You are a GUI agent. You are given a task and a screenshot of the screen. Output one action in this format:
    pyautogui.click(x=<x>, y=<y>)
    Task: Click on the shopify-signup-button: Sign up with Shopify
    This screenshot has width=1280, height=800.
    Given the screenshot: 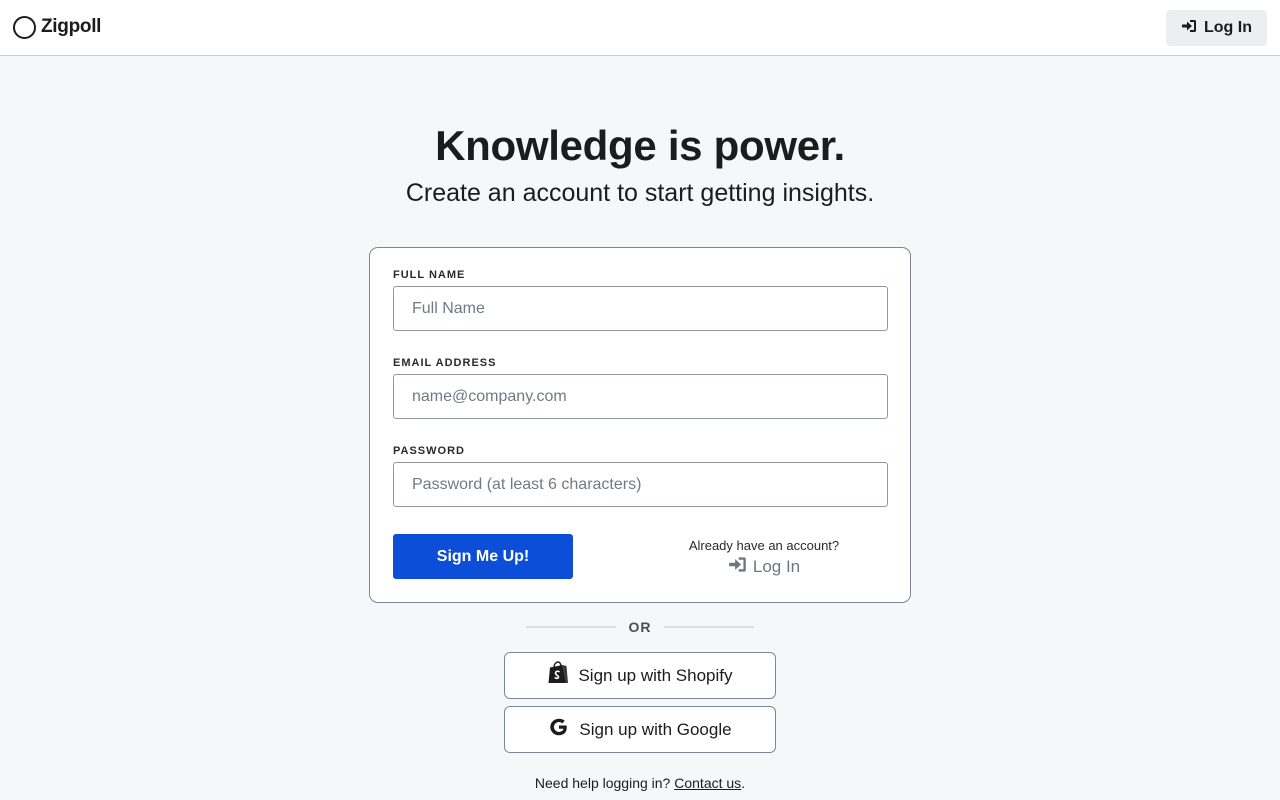 What is the action you would take?
    pyautogui.click(x=640, y=675)
    